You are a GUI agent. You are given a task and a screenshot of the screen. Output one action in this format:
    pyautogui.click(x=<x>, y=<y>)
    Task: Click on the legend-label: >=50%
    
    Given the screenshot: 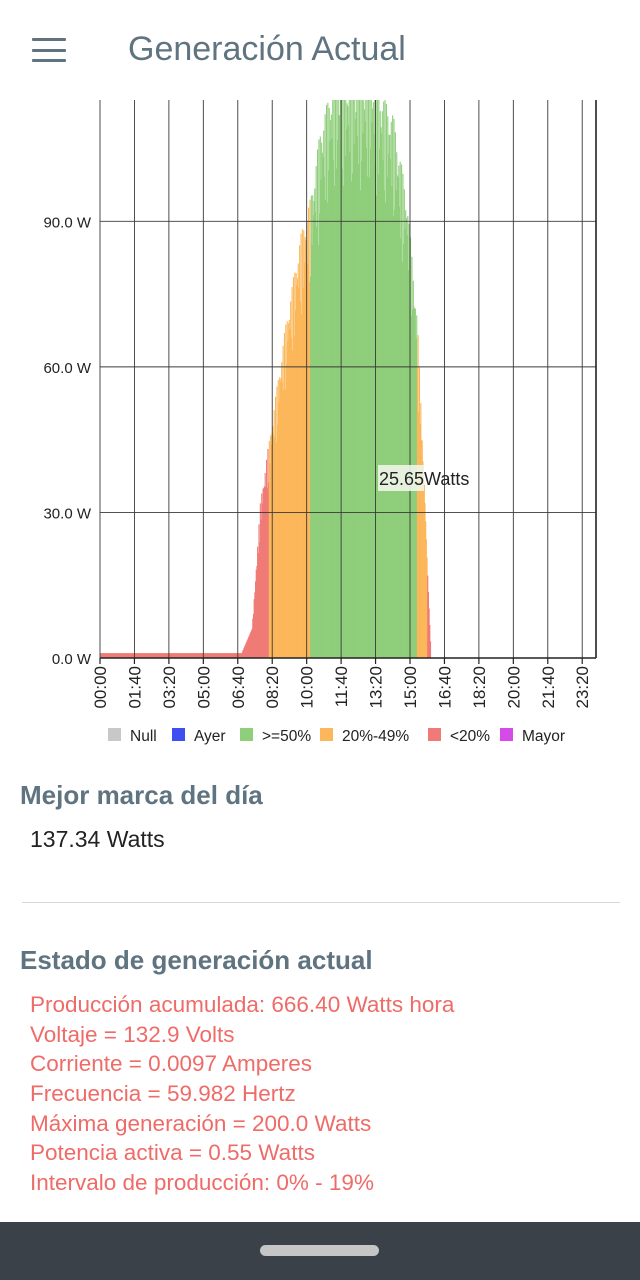 What is the action you would take?
    pyautogui.click(x=286, y=736)
    